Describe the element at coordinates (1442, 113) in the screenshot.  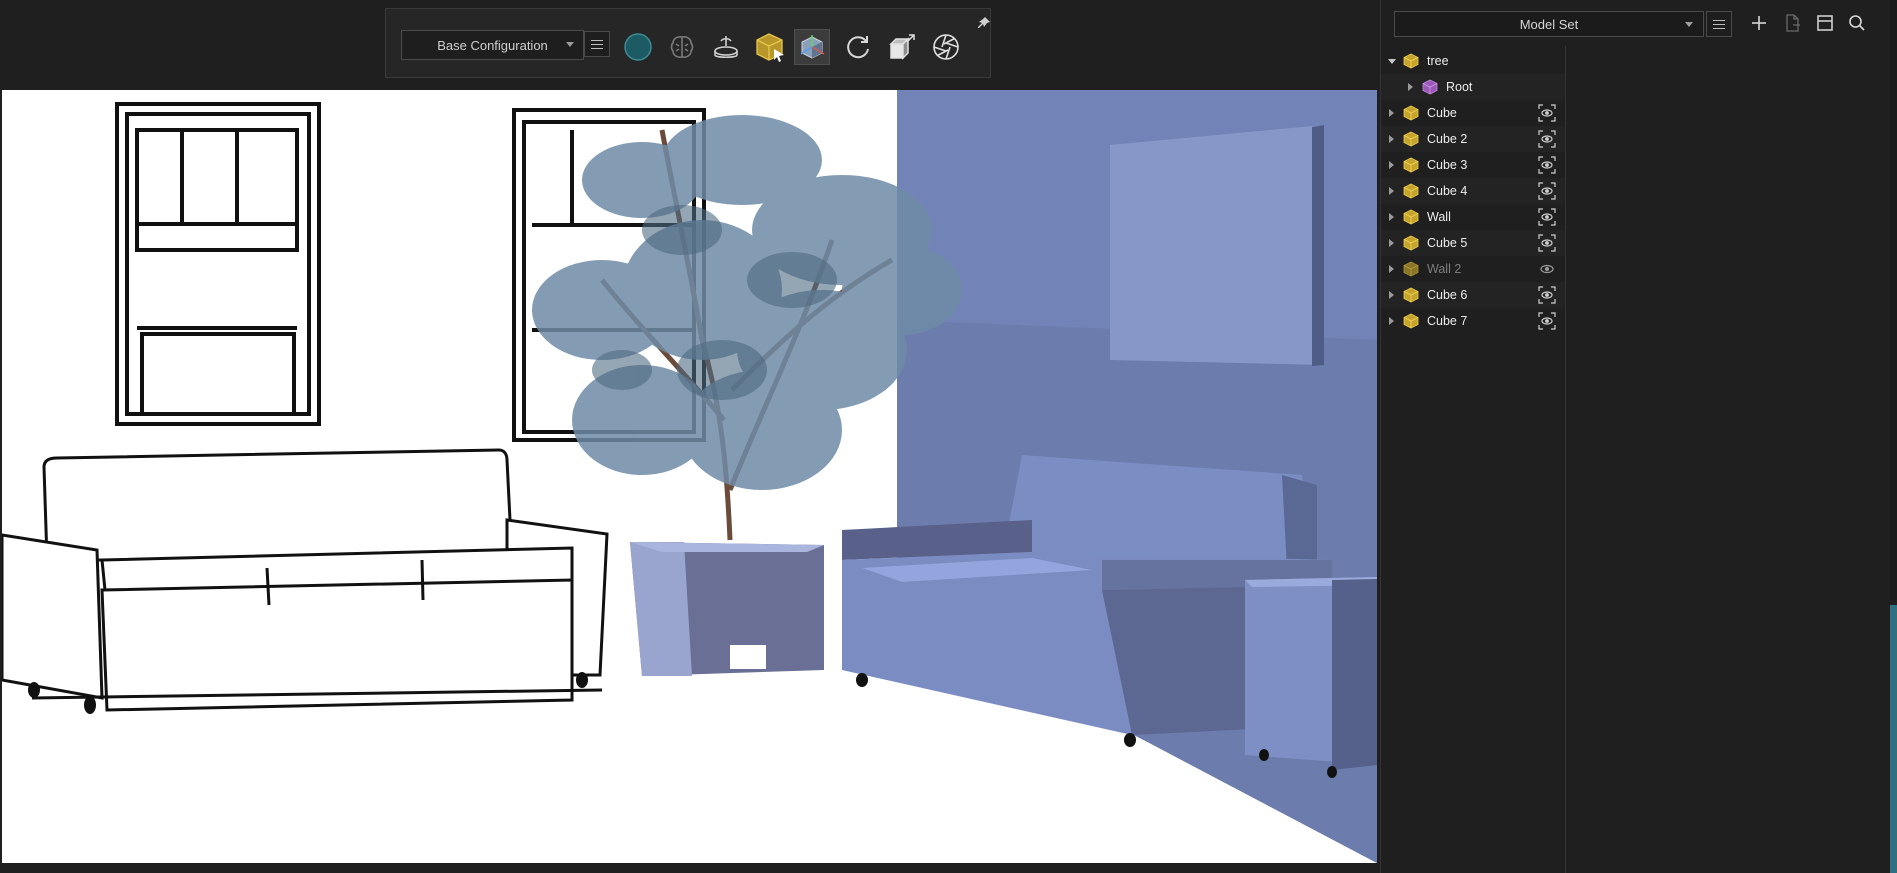
I see `tree-item-label: Cube` at that location.